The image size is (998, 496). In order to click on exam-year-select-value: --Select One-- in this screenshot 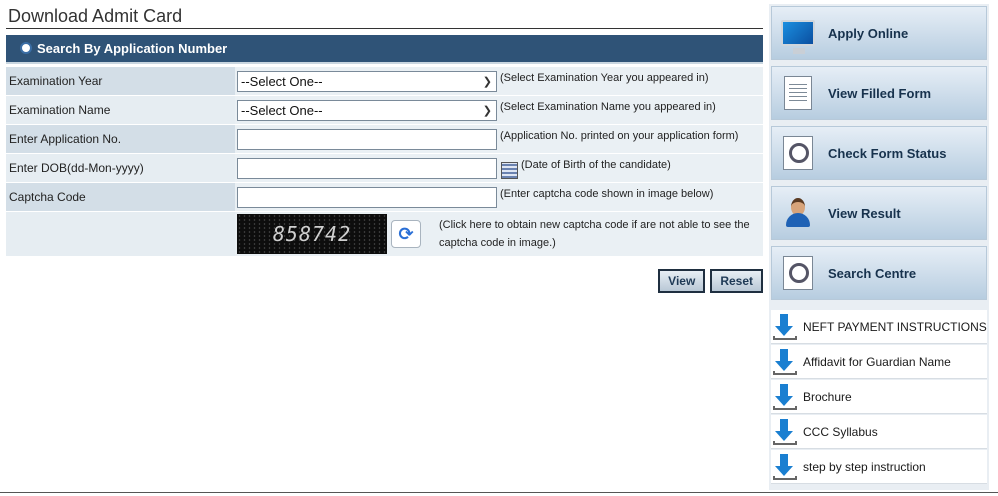, I will do `click(282, 81)`.